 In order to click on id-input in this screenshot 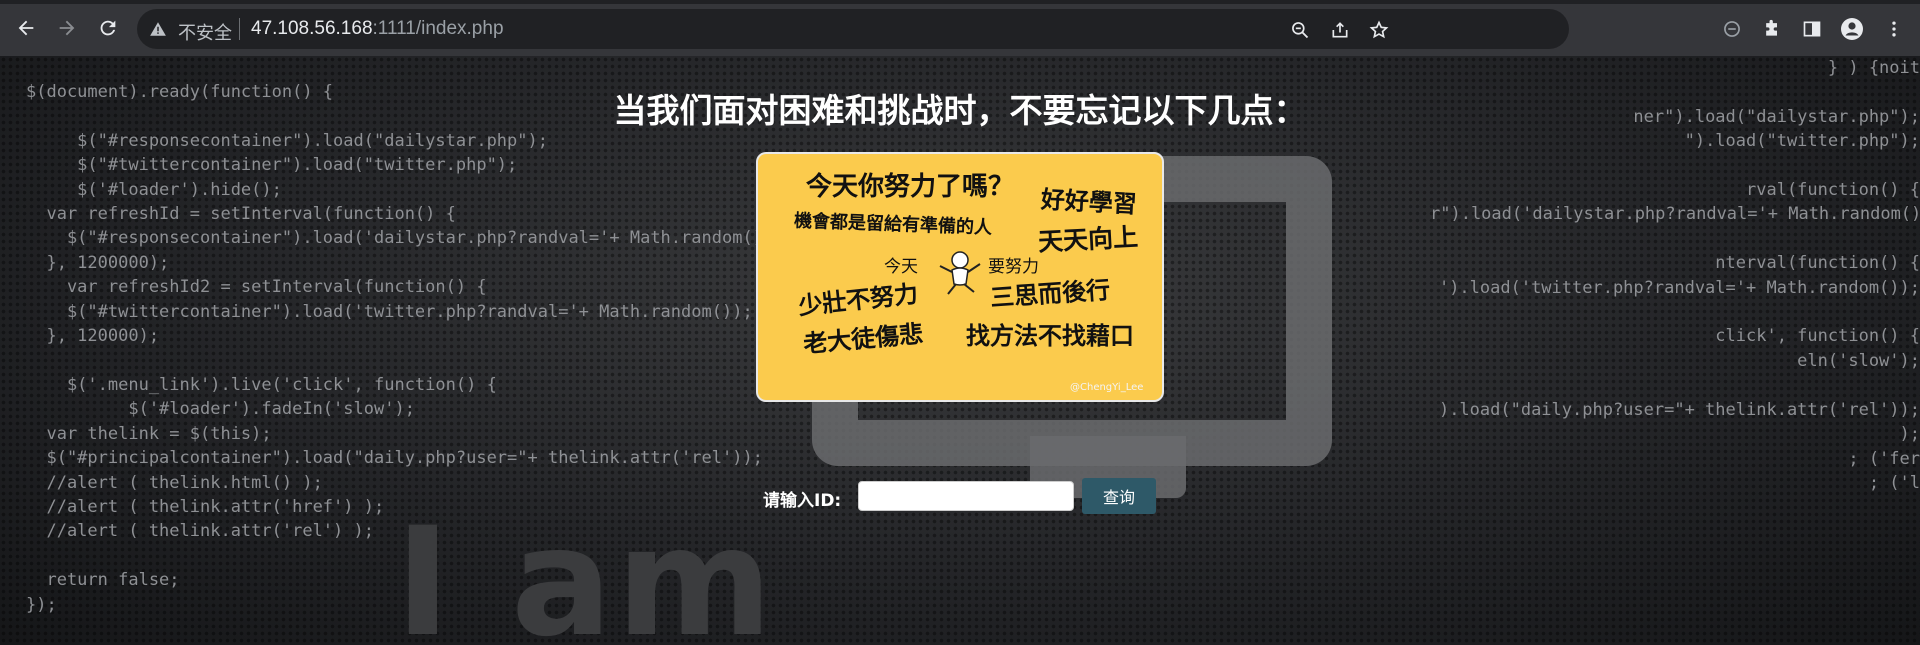, I will do `click(966, 496)`.